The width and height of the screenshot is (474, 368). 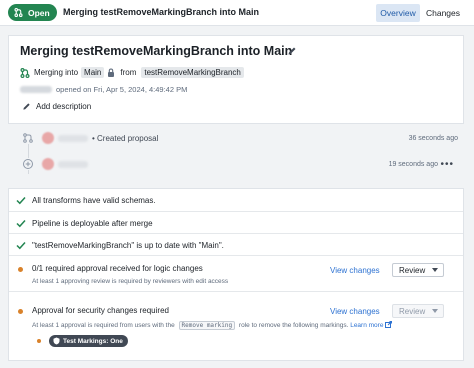 I want to click on timeline-event: • Created proposal 36 seconds ago, so click(x=236, y=138).